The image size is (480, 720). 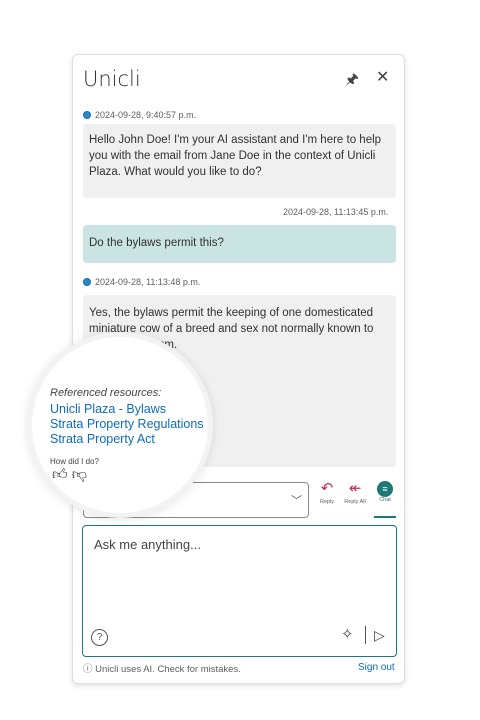 I want to click on reply-icon: ↶, so click(x=327, y=488).